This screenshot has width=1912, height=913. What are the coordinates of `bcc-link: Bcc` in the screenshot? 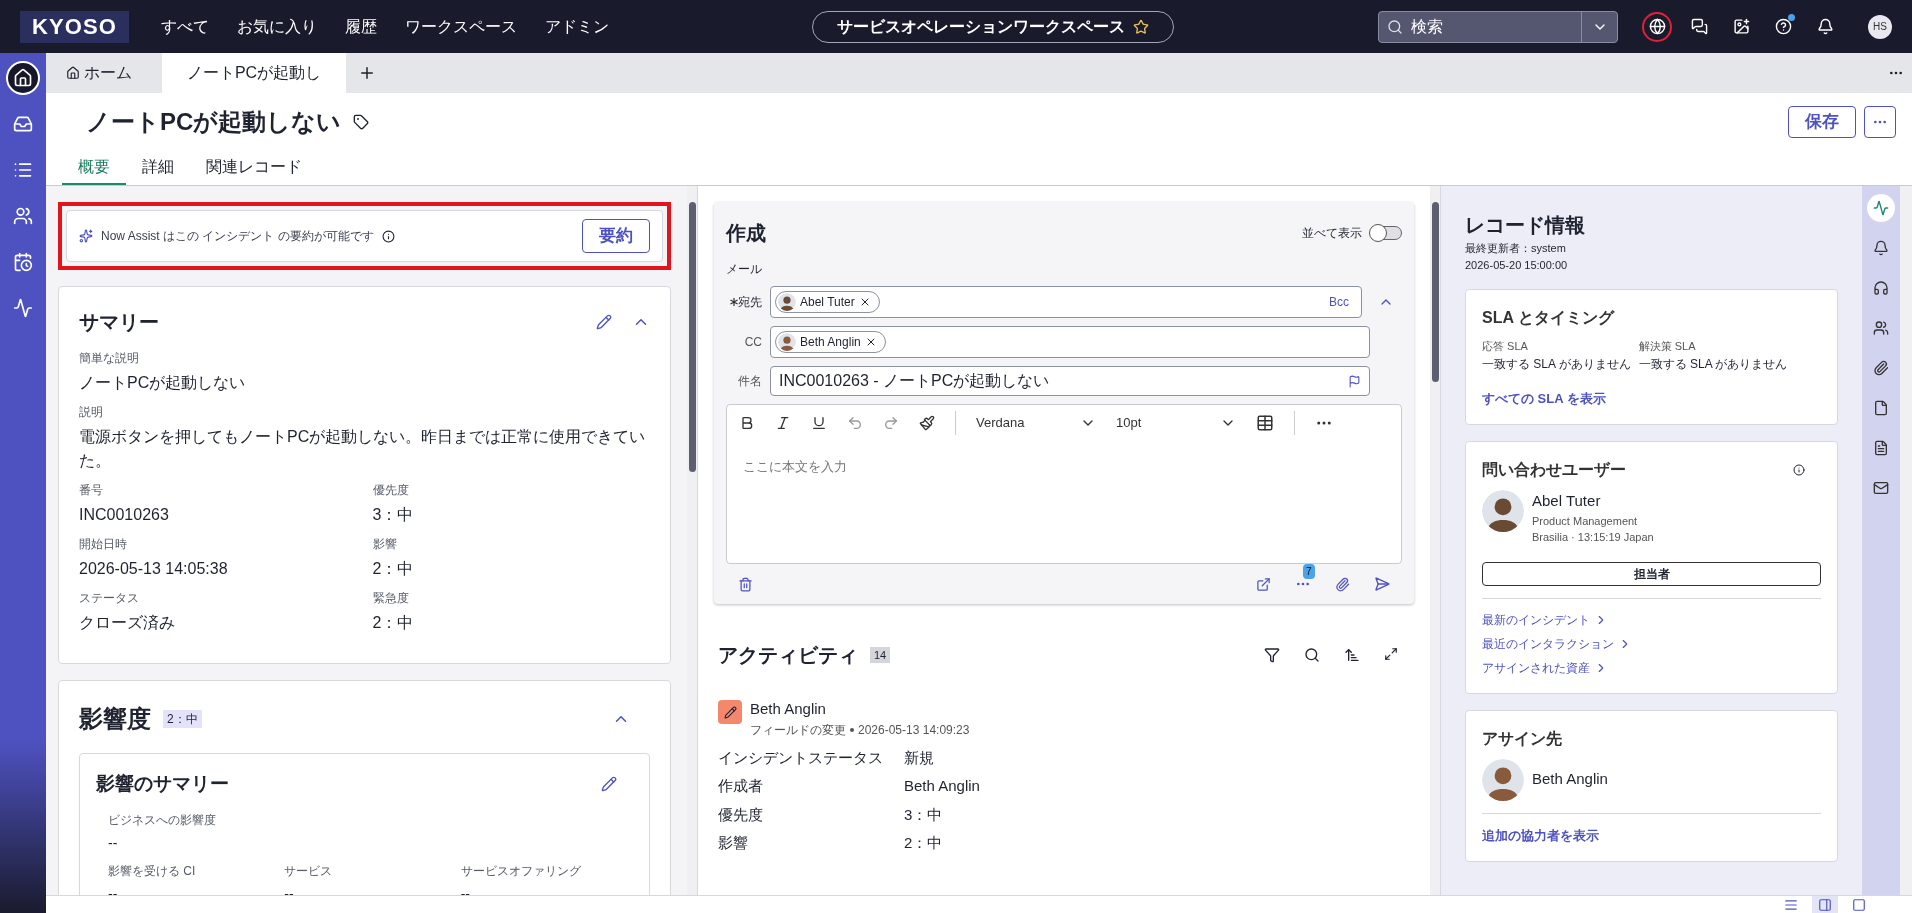 It's located at (1339, 302).